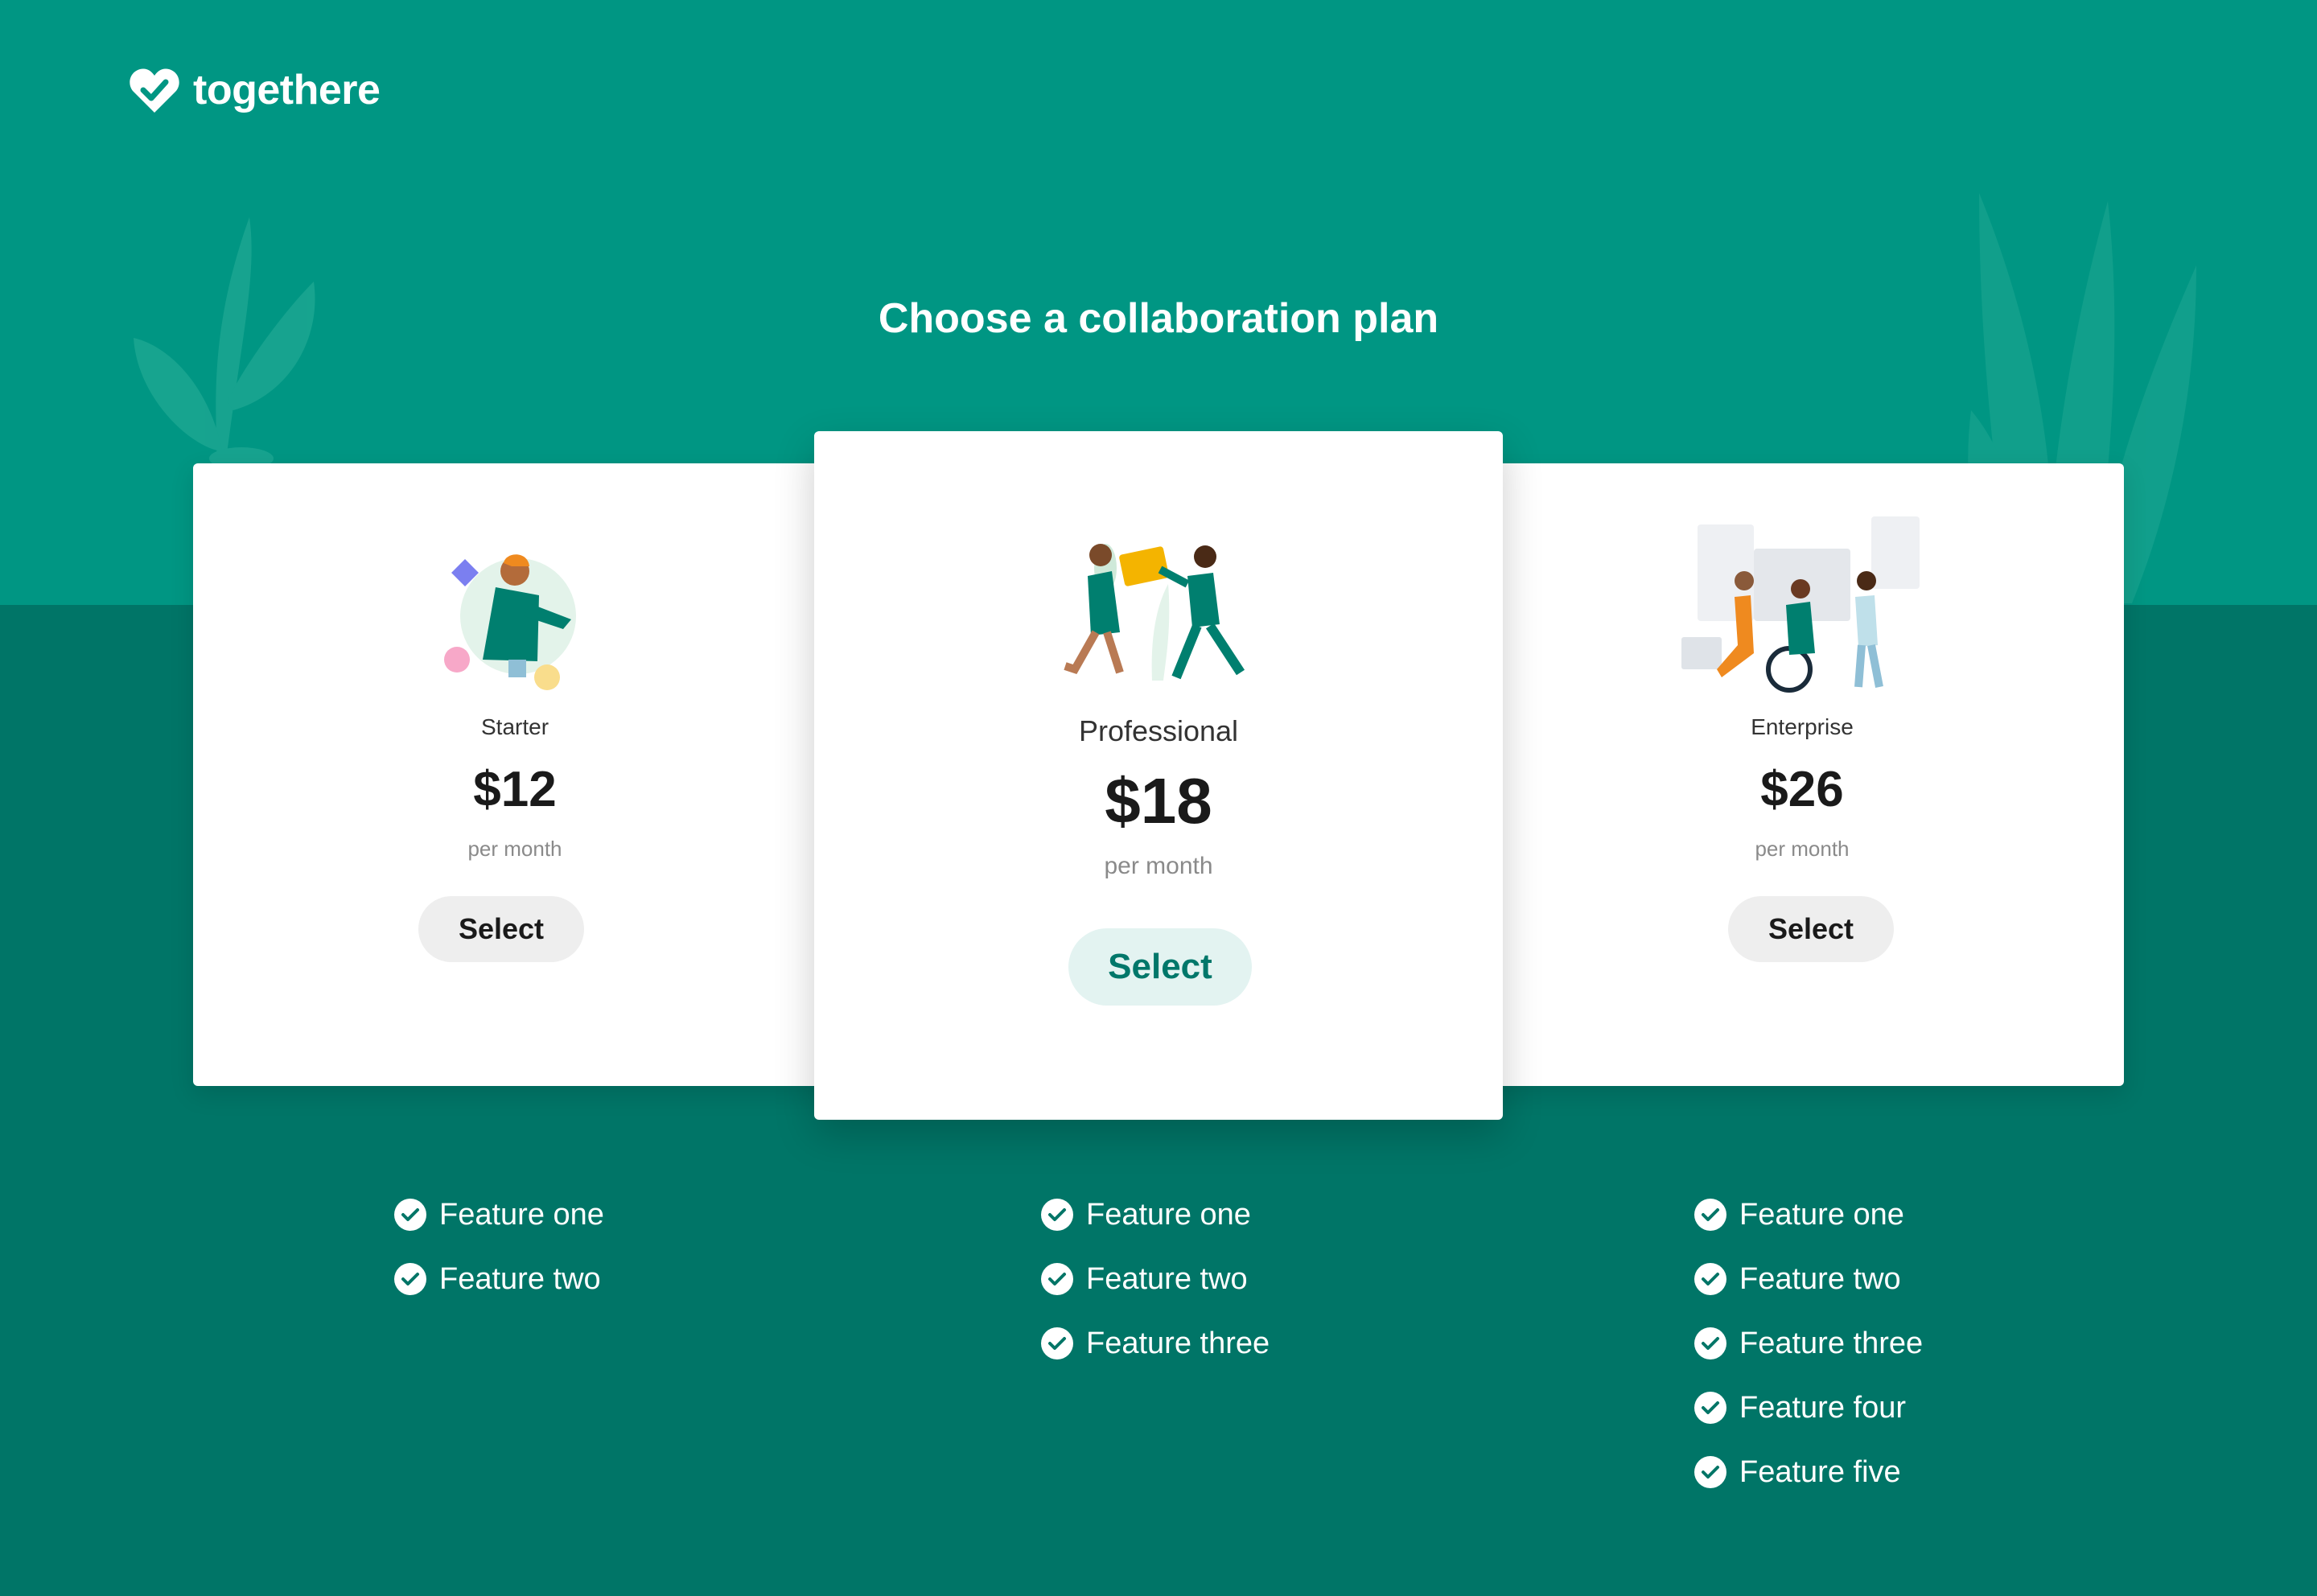 The image size is (2317, 1596). I want to click on plan-card-starter: Starter $12 per month Select, so click(515, 774).